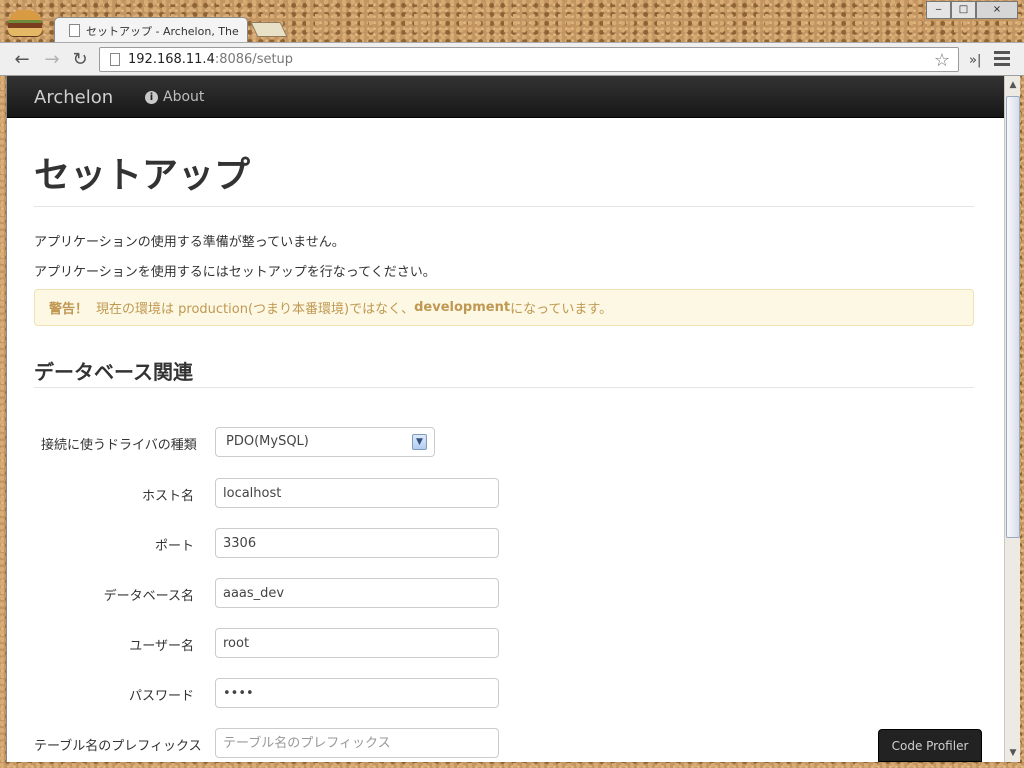 The image size is (1024, 768). I want to click on prefix-row: テーブル名のプレフィックス, so click(294, 743).